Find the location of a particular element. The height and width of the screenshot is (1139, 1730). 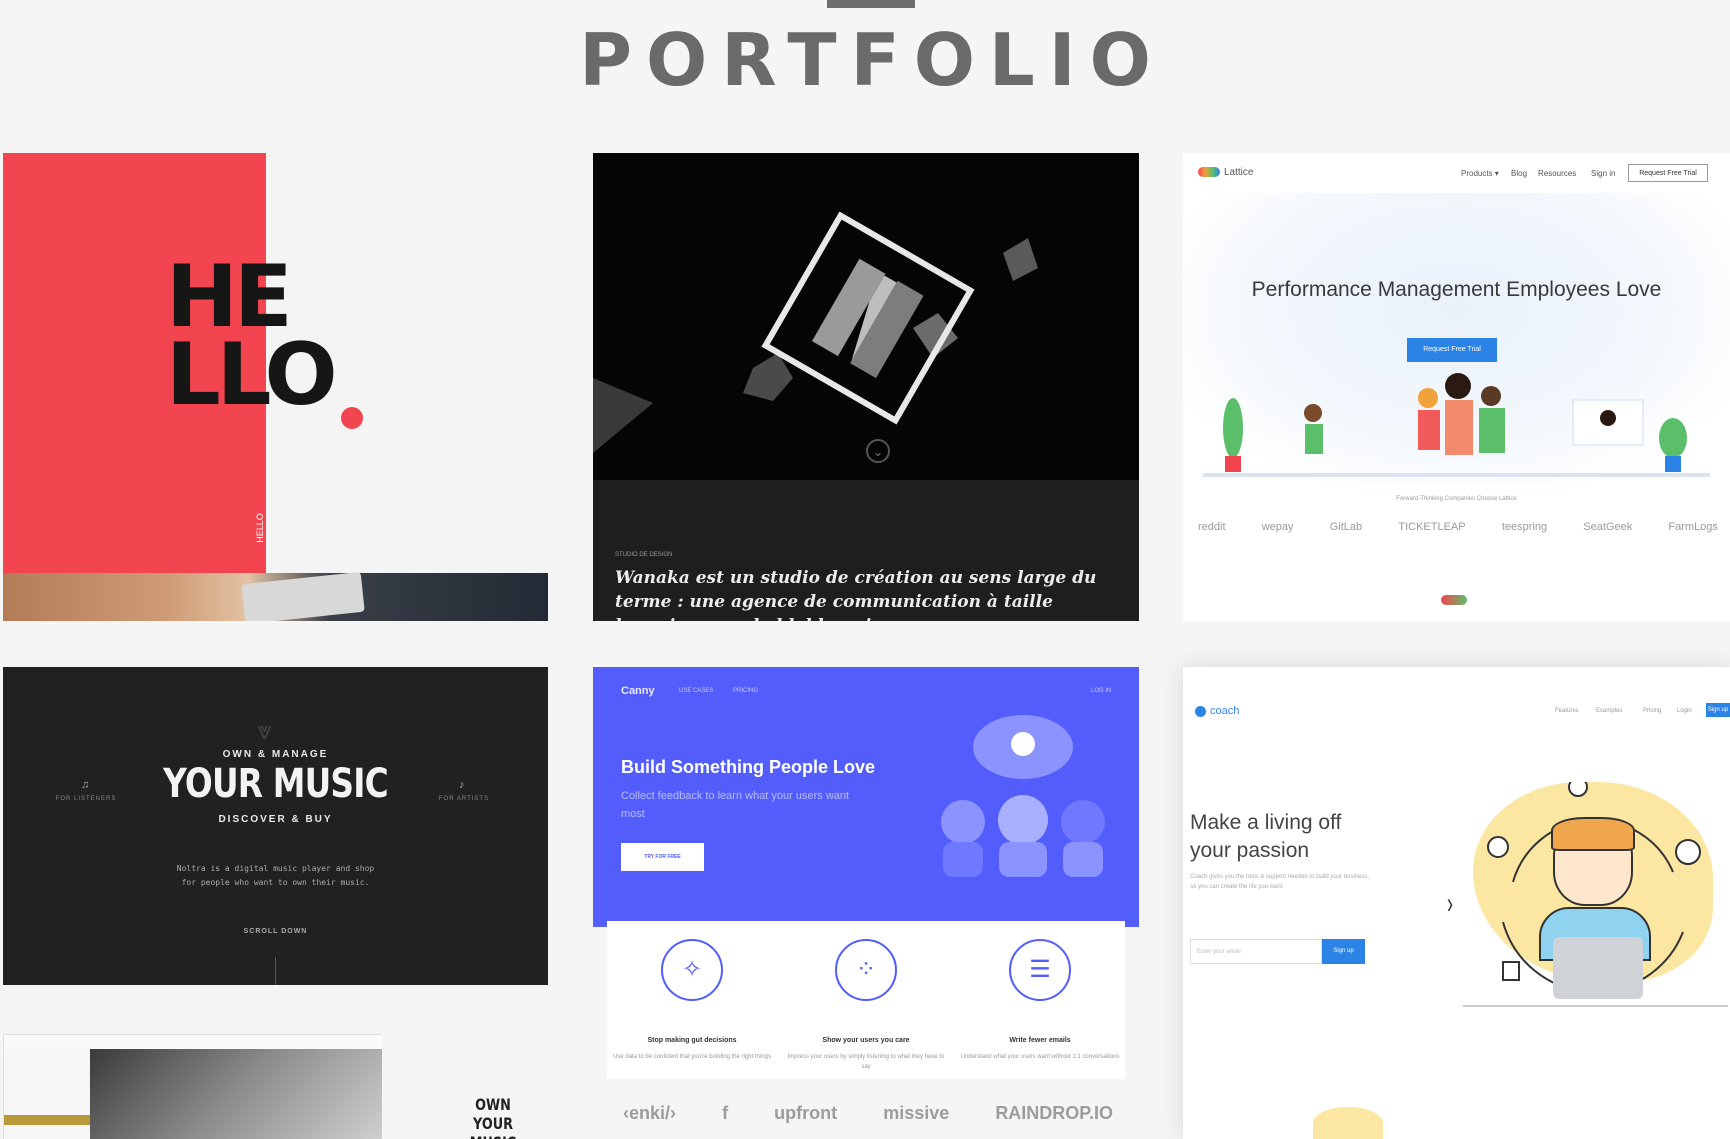

laptop-icon is located at coordinates (1598, 968).